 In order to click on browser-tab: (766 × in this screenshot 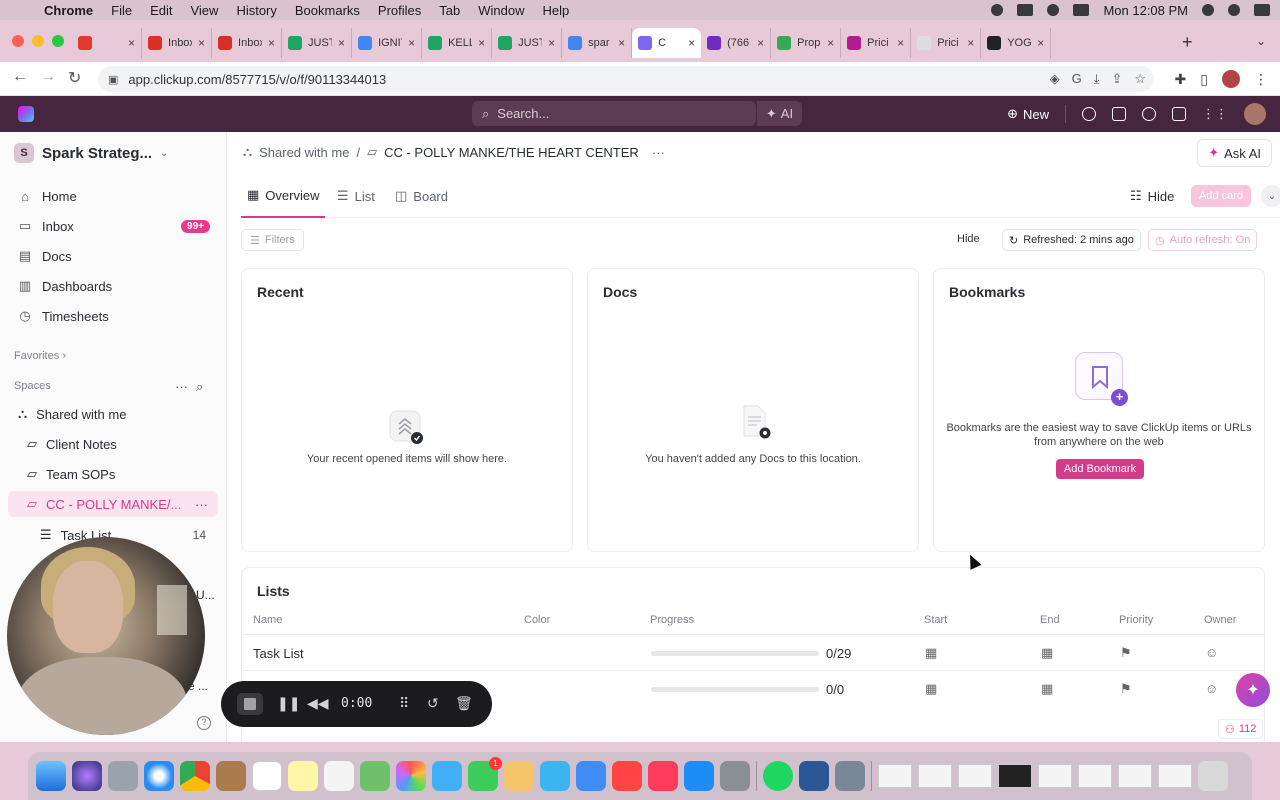, I will do `click(736, 43)`.